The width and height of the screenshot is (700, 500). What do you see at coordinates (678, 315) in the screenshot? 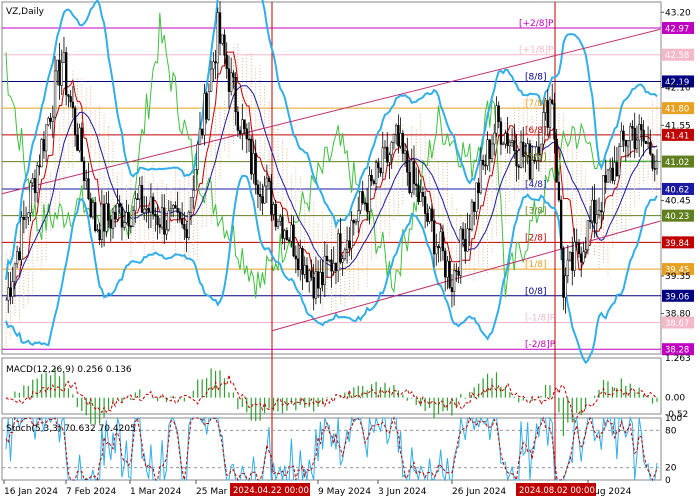
I see `y-tick-label: 38.80` at bounding box center [678, 315].